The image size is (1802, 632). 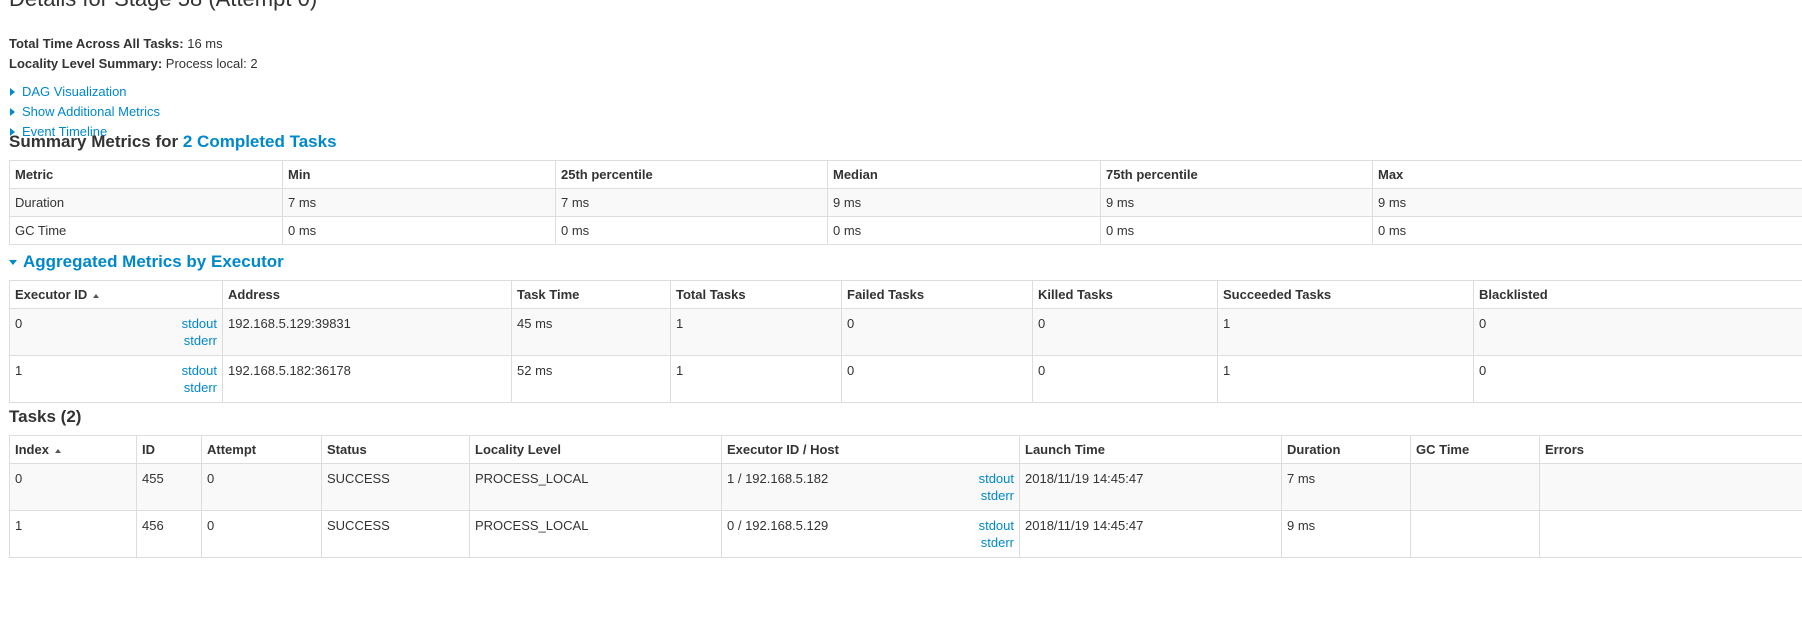 What do you see at coordinates (756, 294) in the screenshot?
I see `column-header: Total Tasks` at bounding box center [756, 294].